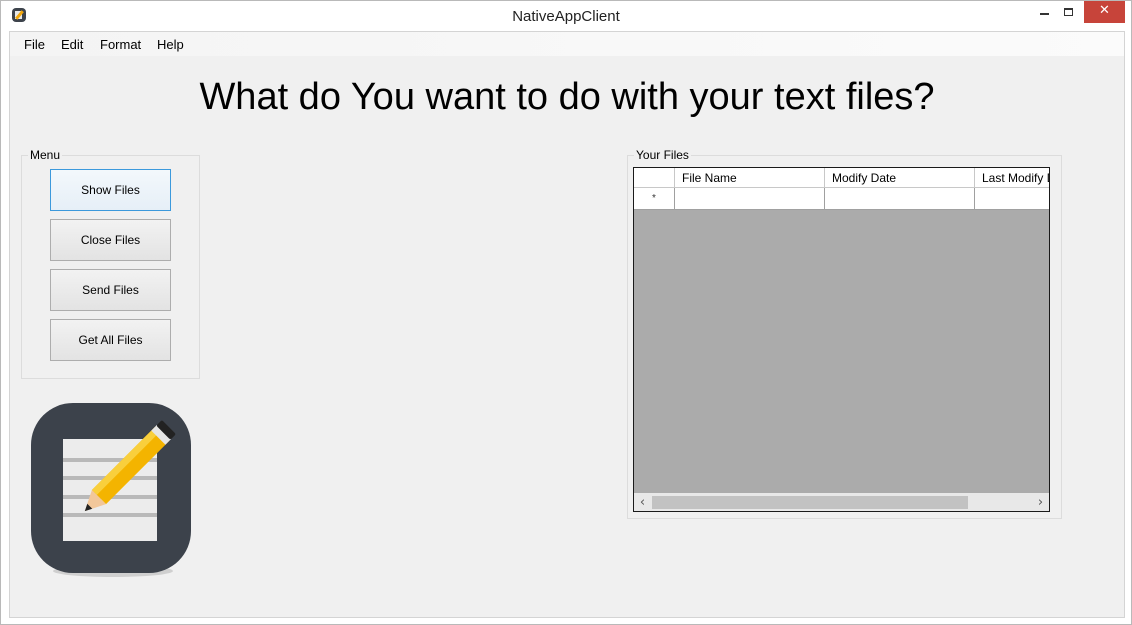  Describe the element at coordinates (642, 502) in the screenshot. I see `chevron-left-icon: ‹` at that location.